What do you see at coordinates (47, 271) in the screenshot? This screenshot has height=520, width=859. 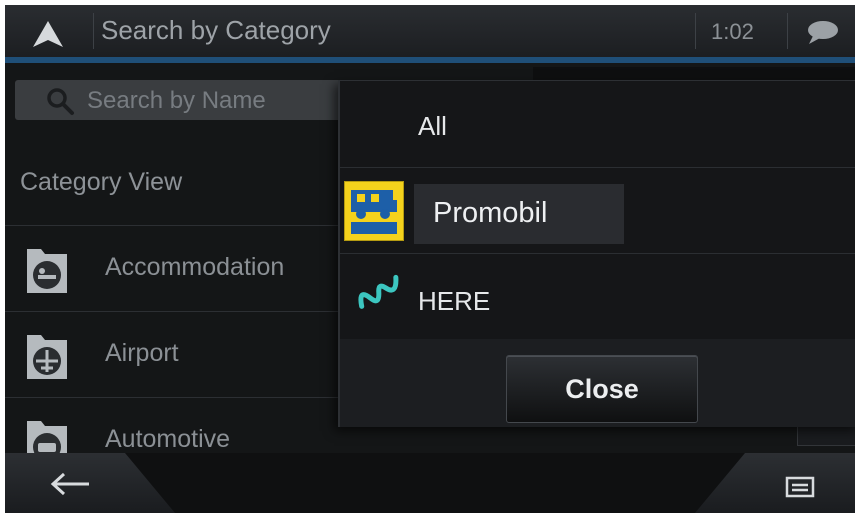 I see `bed-icon` at bounding box center [47, 271].